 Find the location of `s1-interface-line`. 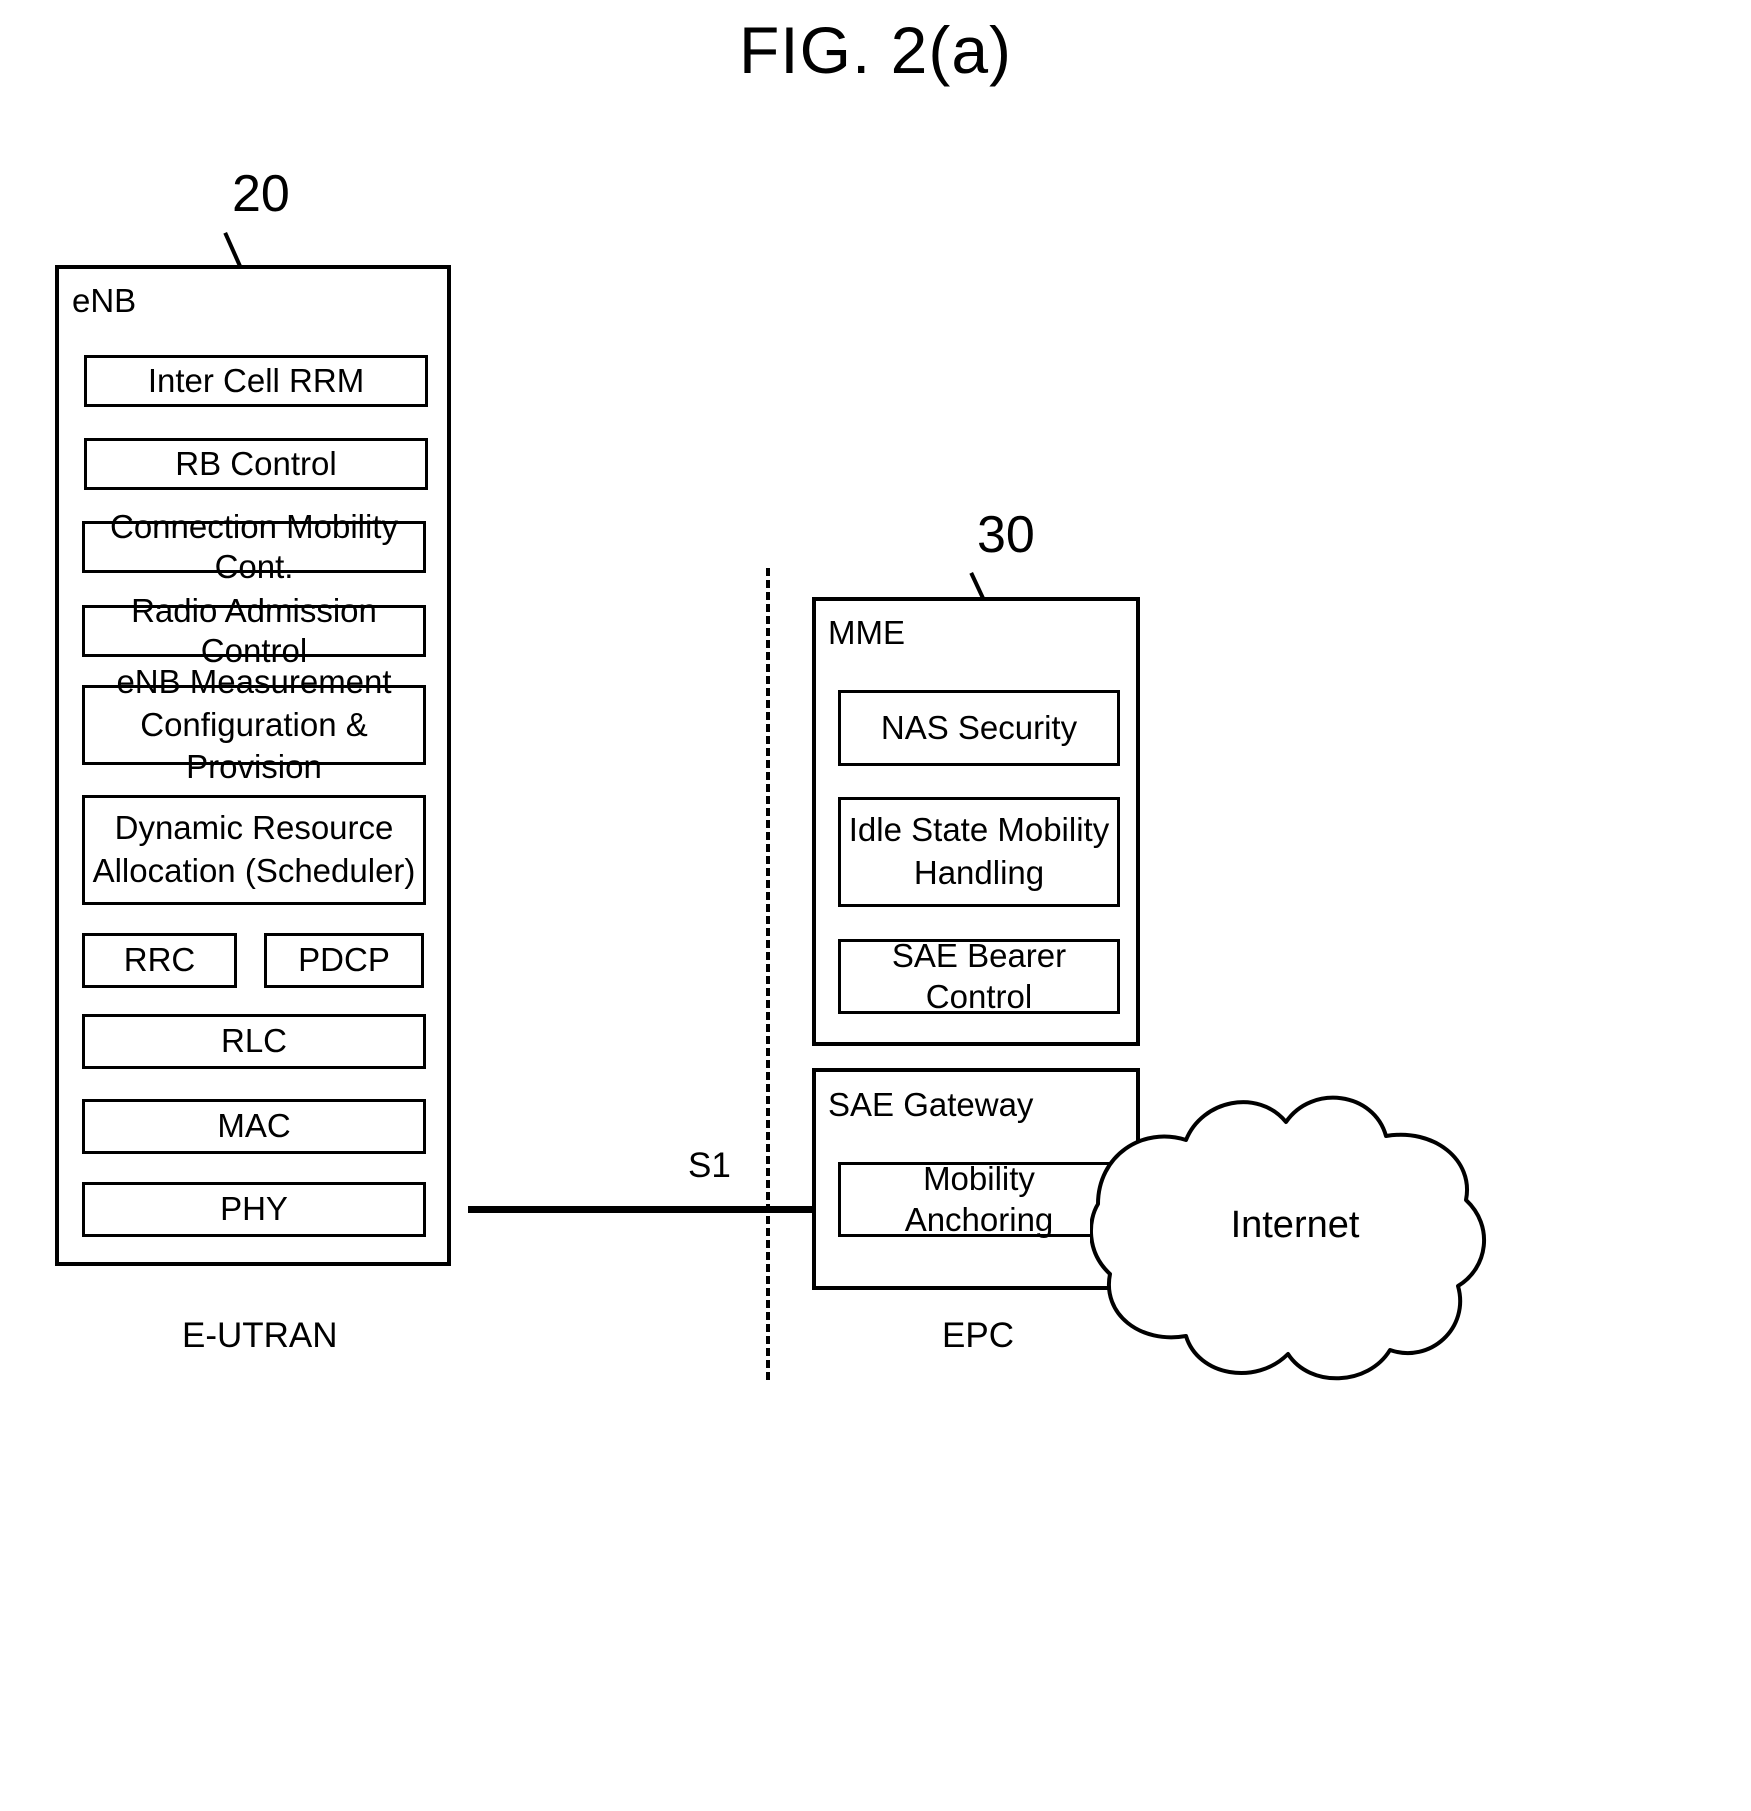

s1-interface-line is located at coordinates (640, 1209).